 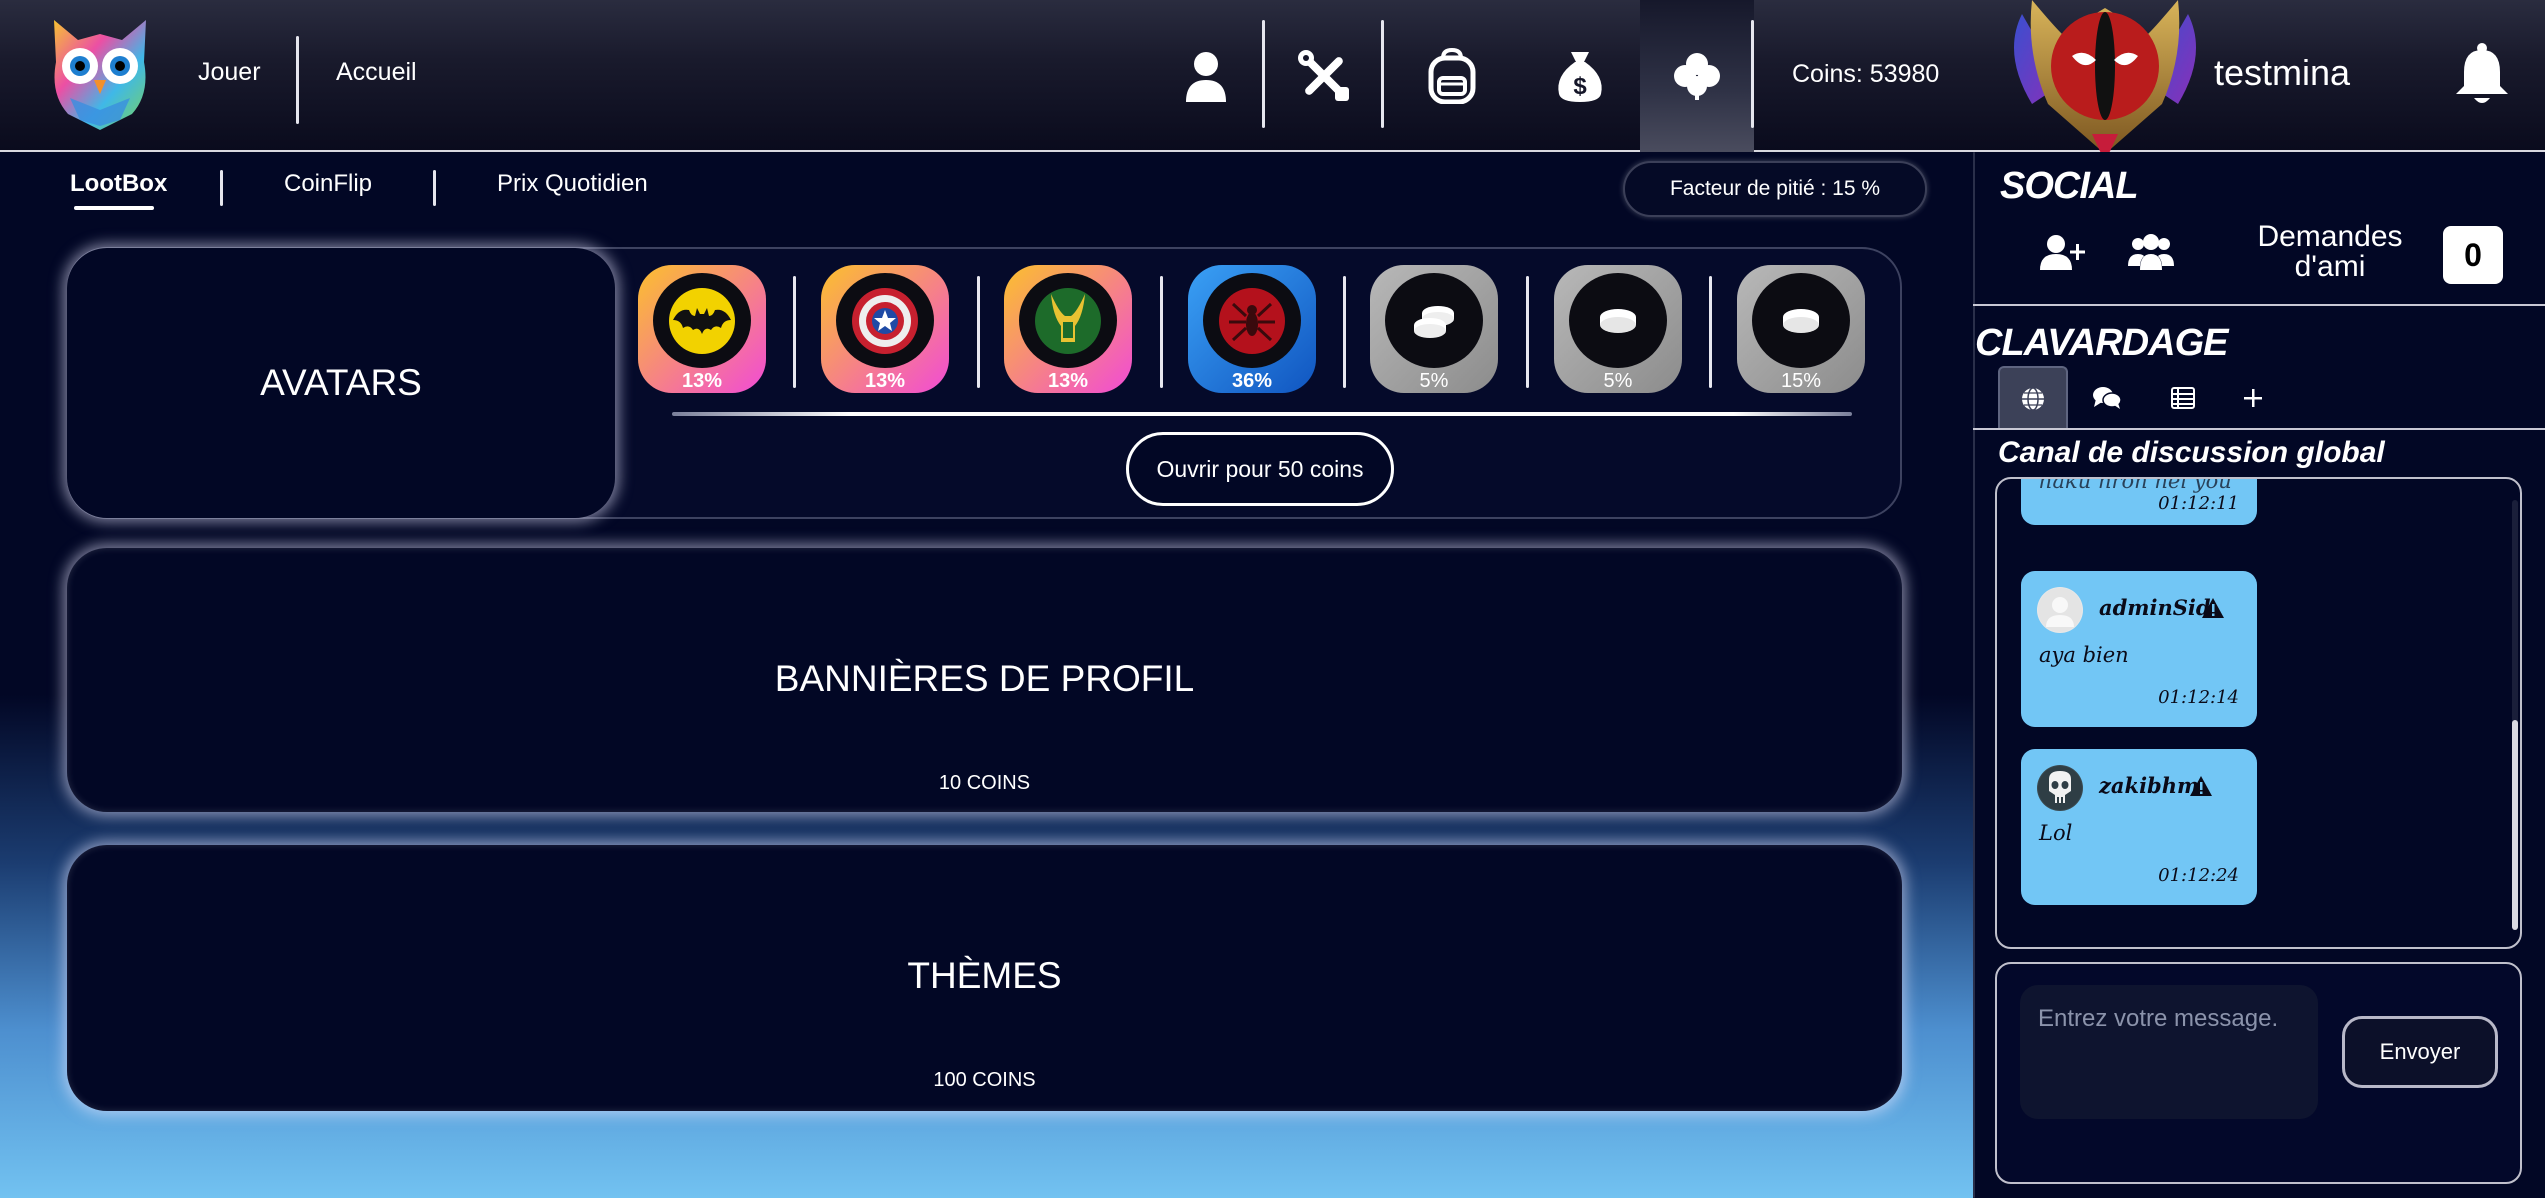 What do you see at coordinates (702, 320) in the screenshot?
I see `batman-avatar-icon` at bounding box center [702, 320].